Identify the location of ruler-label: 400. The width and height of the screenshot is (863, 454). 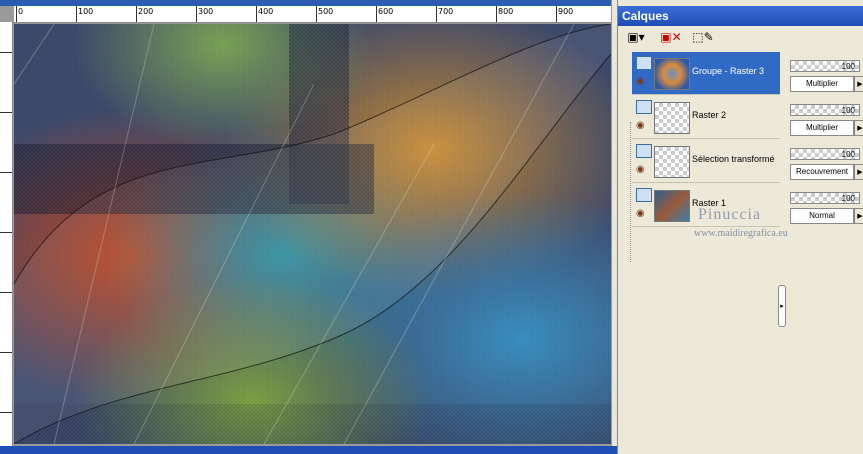
(266, 11).